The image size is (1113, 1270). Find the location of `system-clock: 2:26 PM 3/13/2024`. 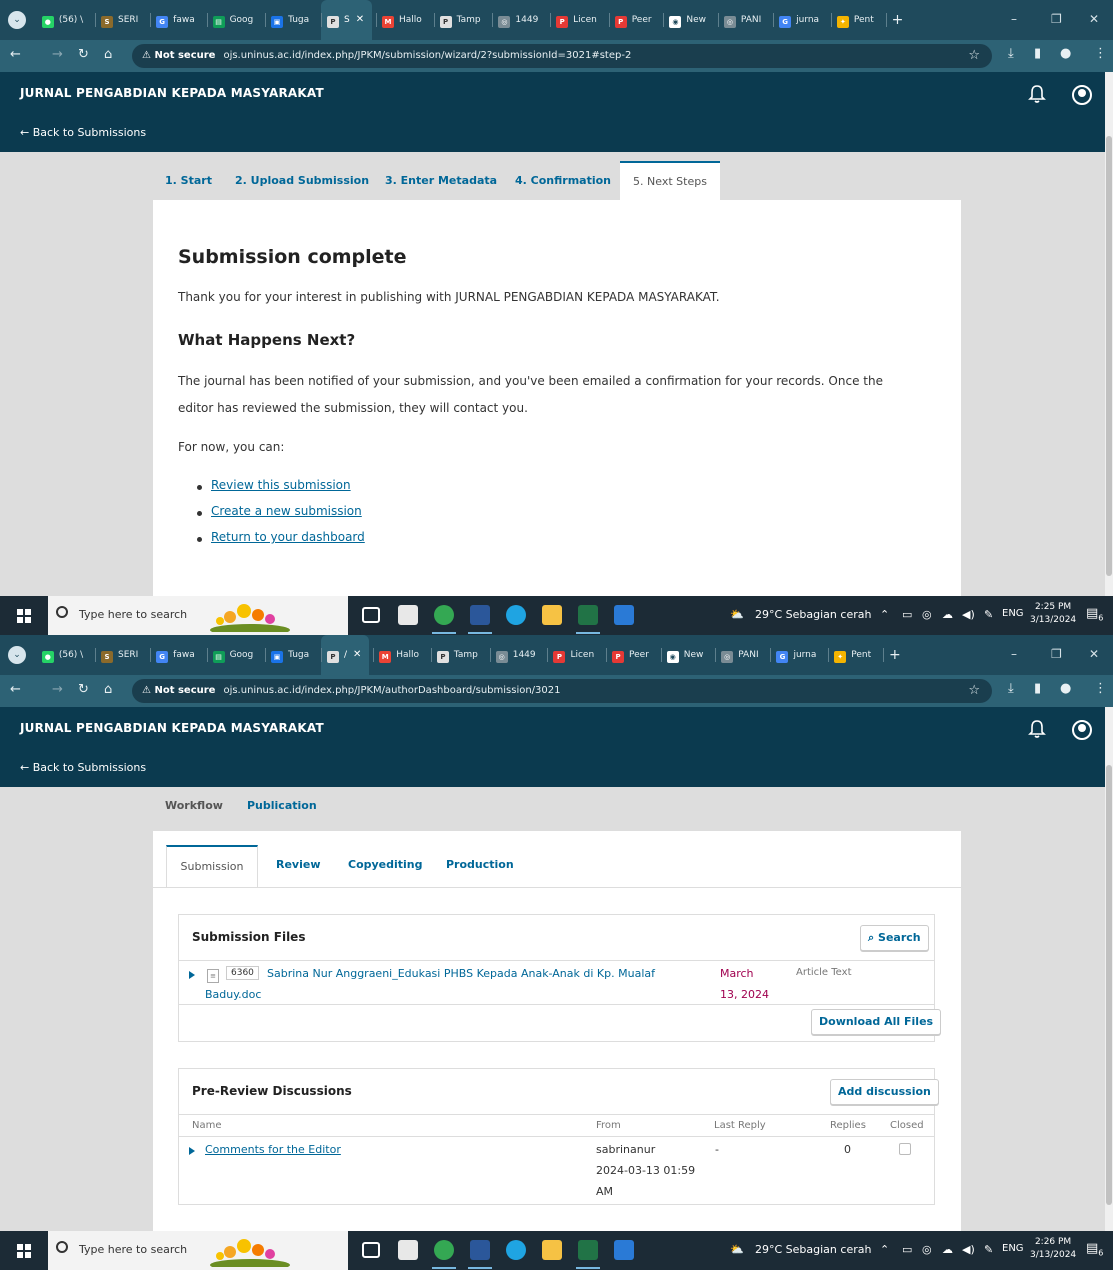

system-clock: 2:26 PM 3/13/2024 is located at coordinates (1053, 1249).